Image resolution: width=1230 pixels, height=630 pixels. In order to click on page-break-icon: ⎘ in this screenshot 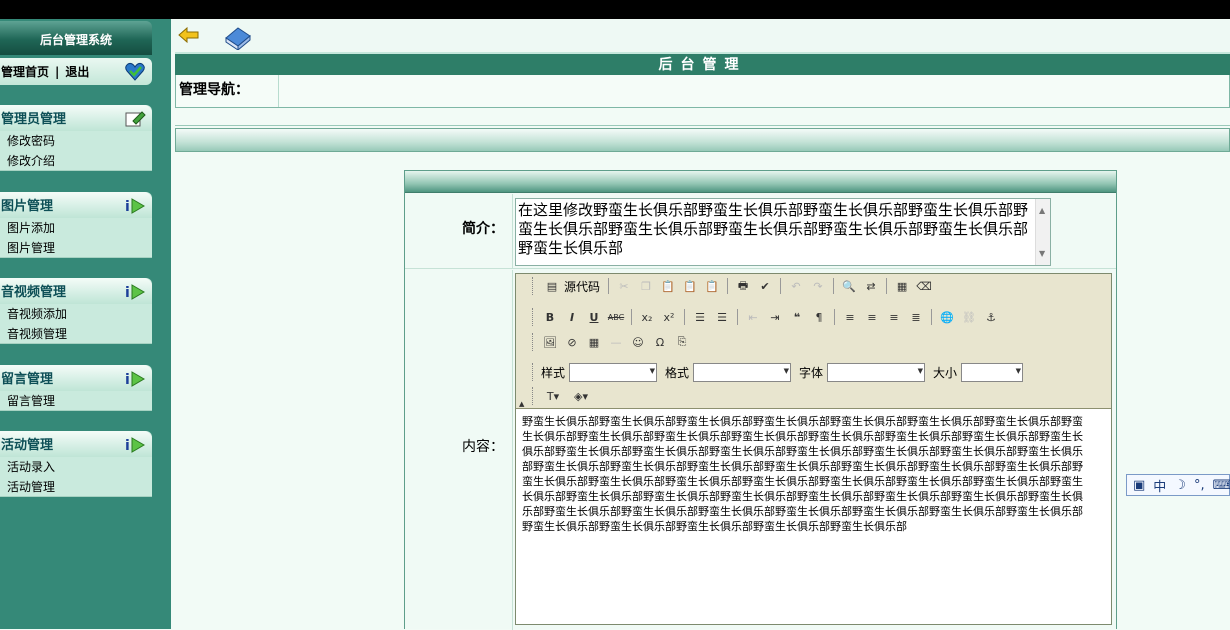, I will do `click(682, 342)`.